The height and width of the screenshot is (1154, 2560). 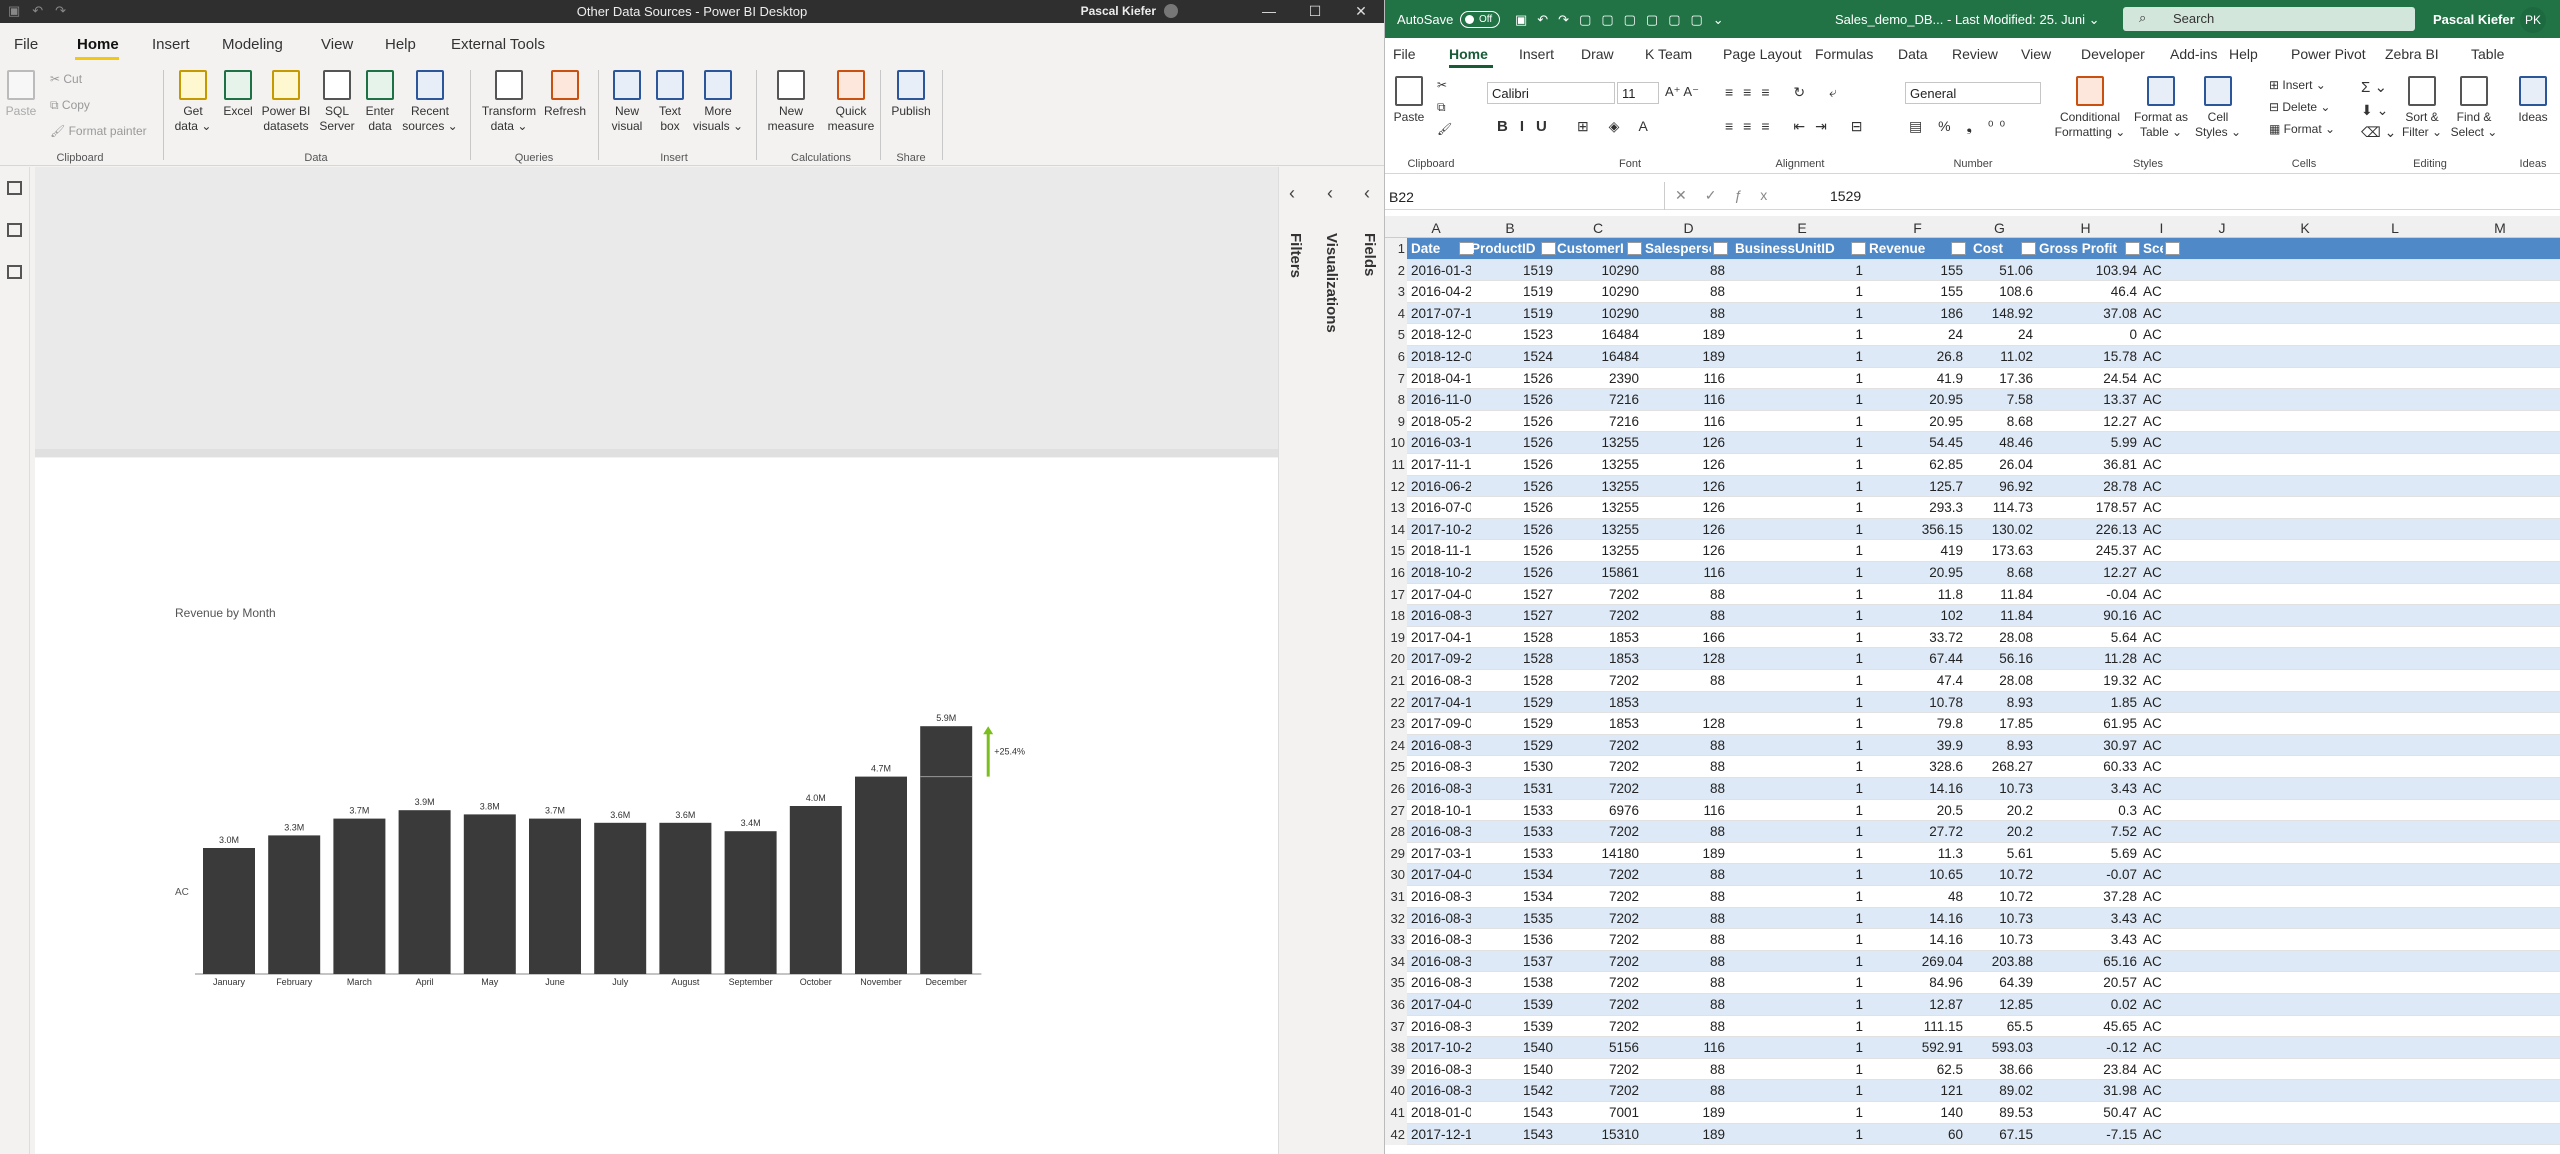 What do you see at coordinates (1786, 92) in the screenshot?
I see `alignment-icons: ≡≡≡ ↻ ⤶` at bounding box center [1786, 92].